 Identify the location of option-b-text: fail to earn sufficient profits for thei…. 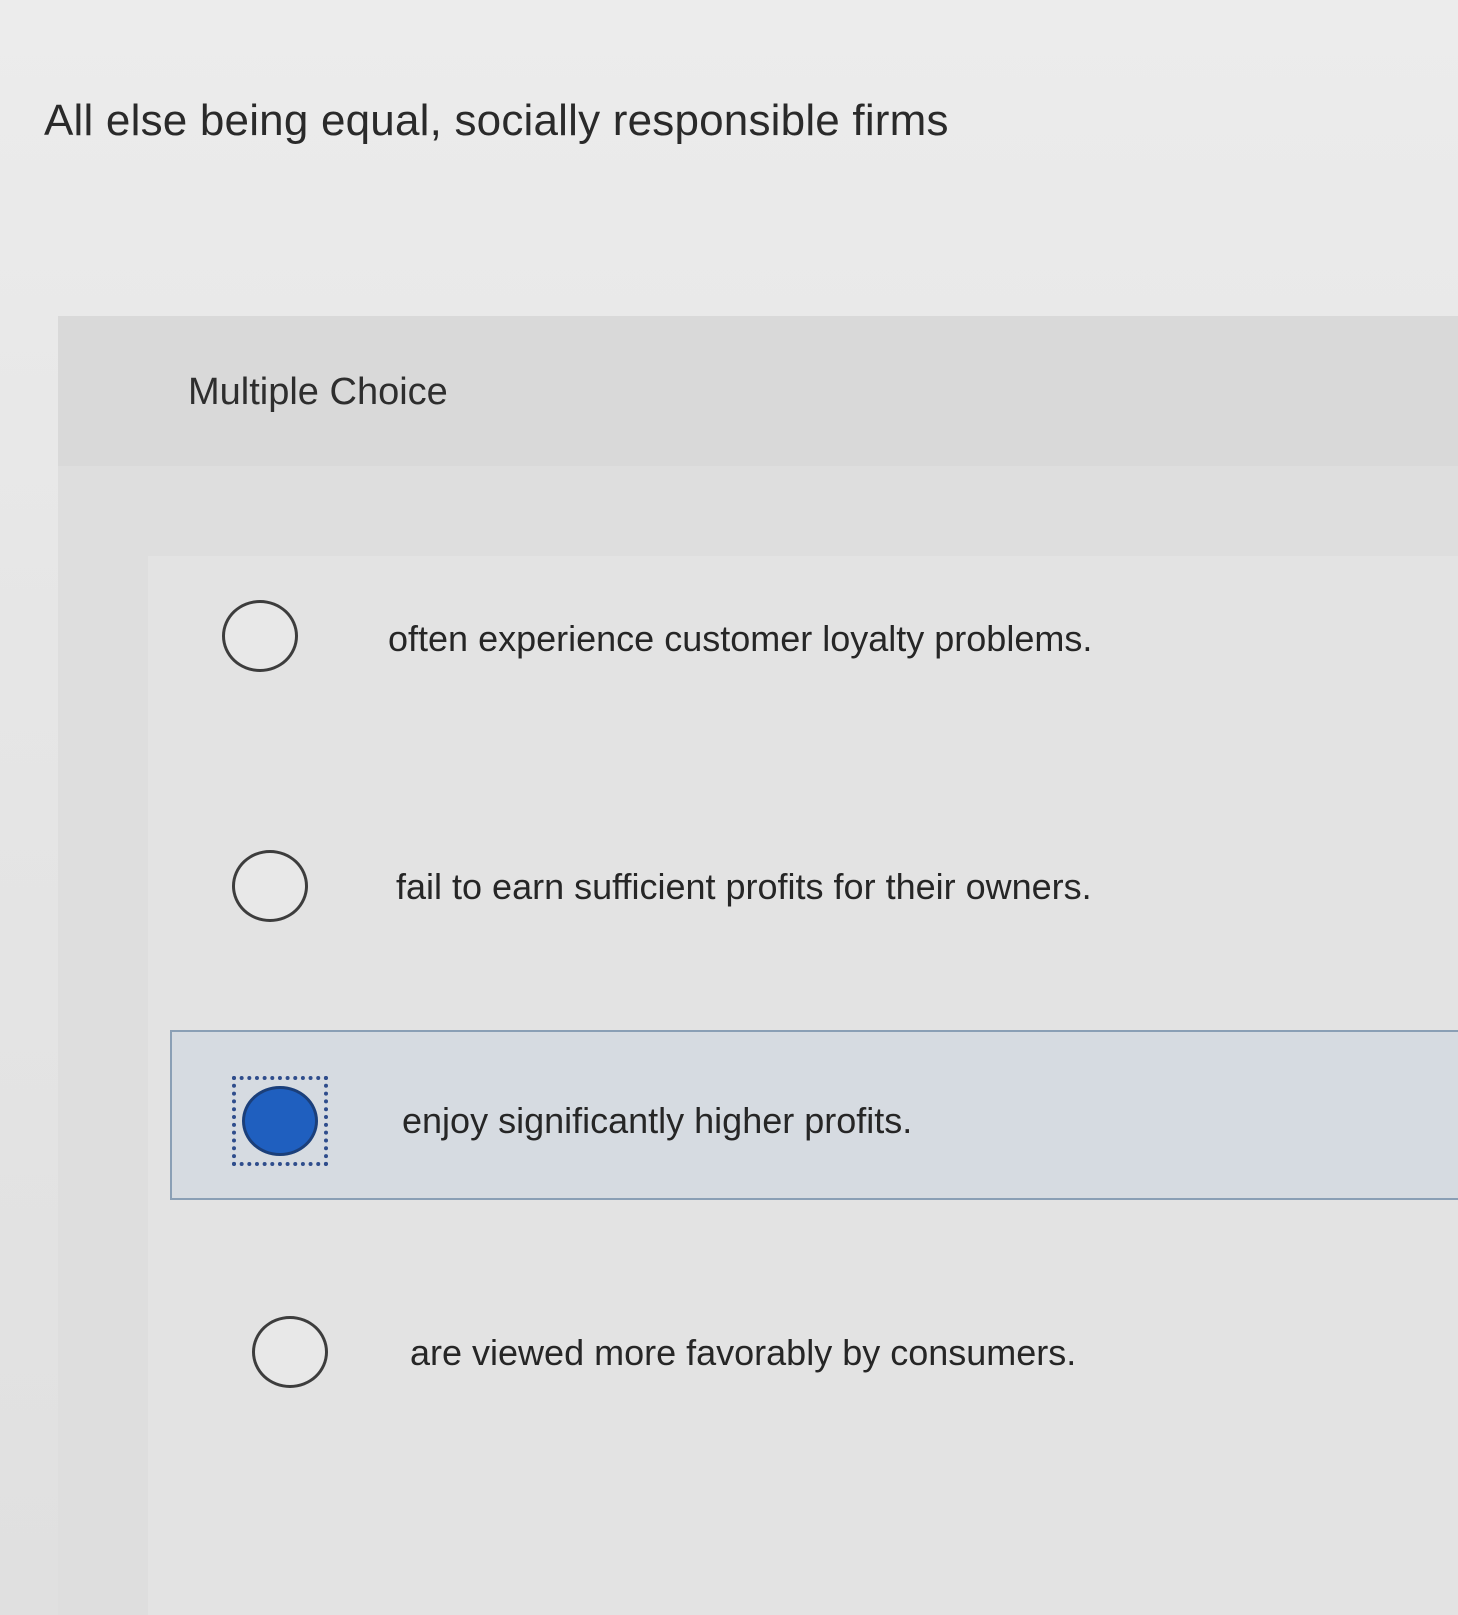
(744, 887).